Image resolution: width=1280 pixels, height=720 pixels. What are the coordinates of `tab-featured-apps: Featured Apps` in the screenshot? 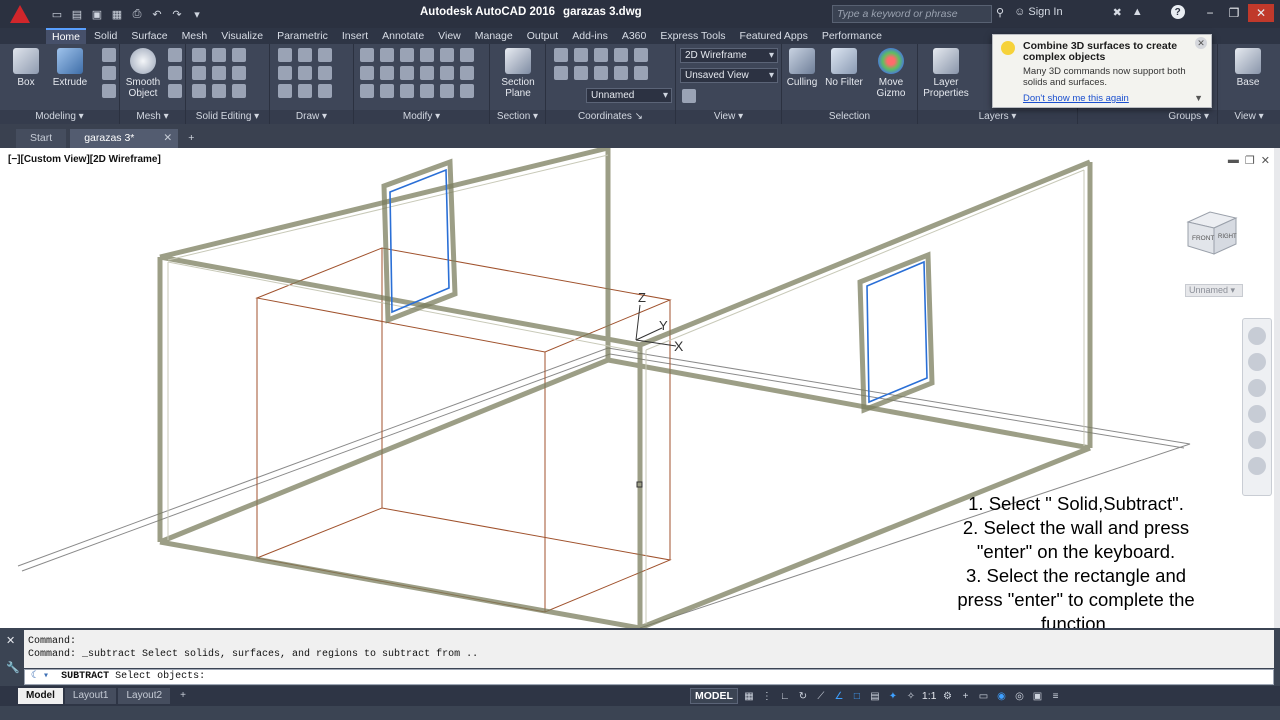 It's located at (774, 36).